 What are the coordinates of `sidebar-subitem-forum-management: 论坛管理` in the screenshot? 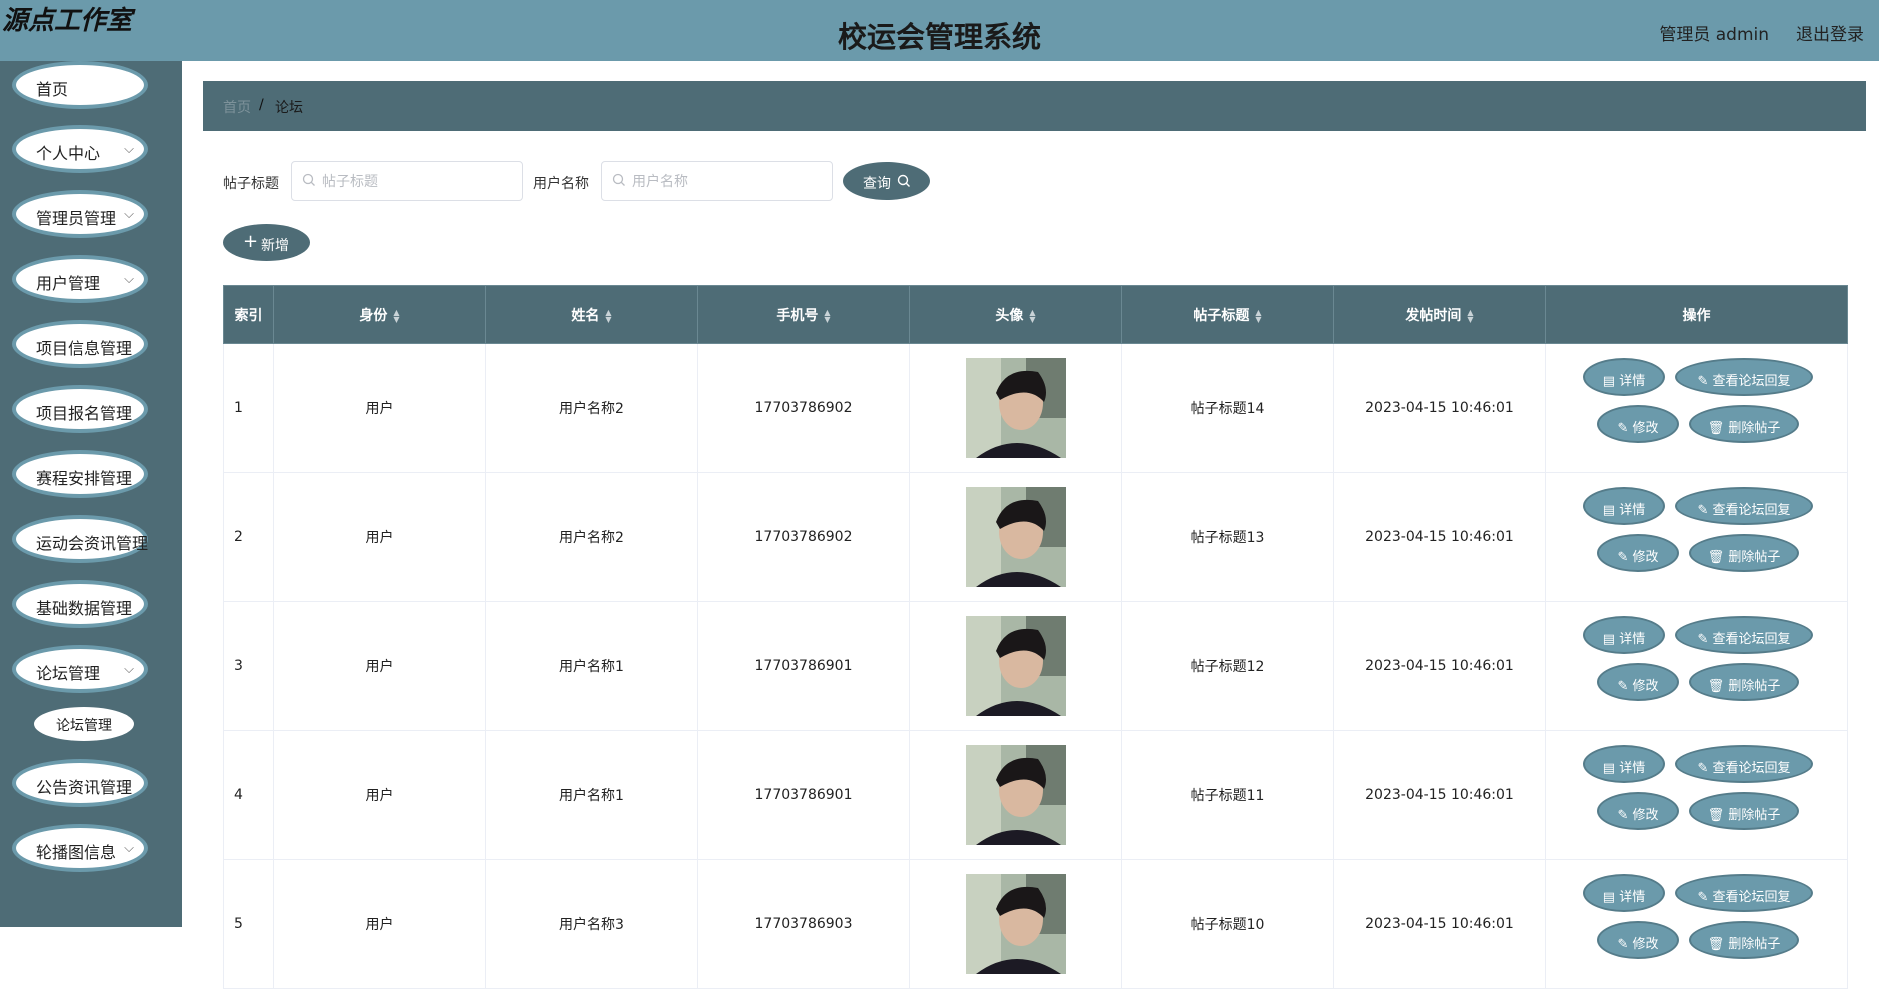 It's located at (84, 724).